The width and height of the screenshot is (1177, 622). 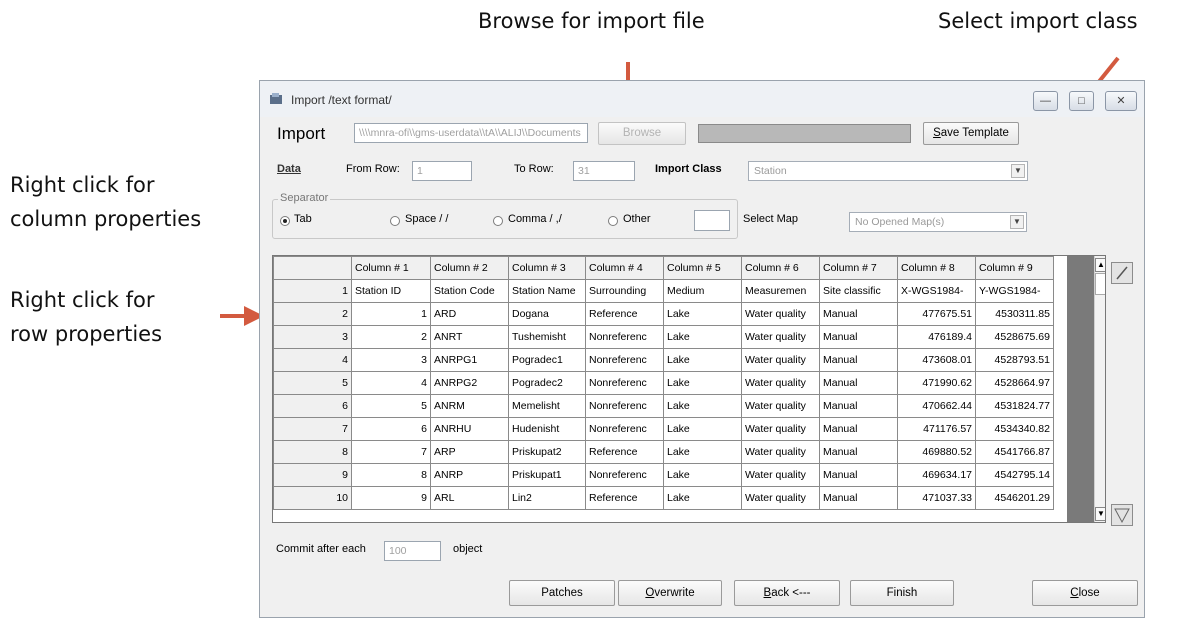 What do you see at coordinates (547, 268) in the screenshot?
I see `column-header: Column # 3` at bounding box center [547, 268].